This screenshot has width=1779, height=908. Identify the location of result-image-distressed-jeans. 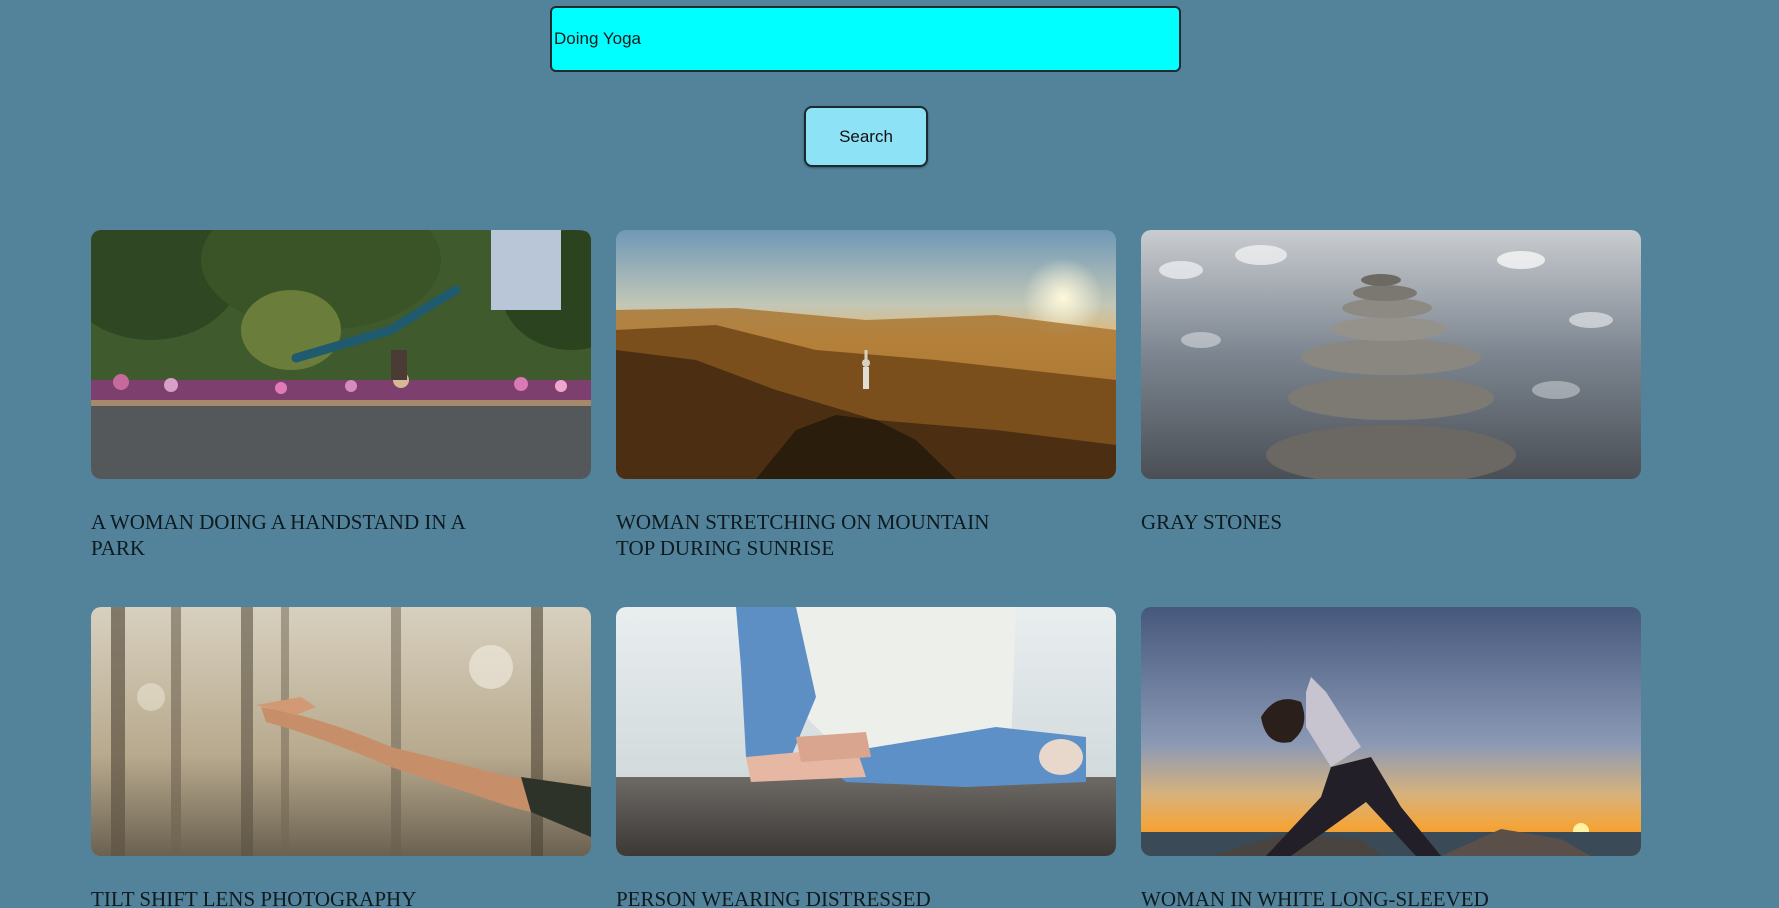
(866, 731).